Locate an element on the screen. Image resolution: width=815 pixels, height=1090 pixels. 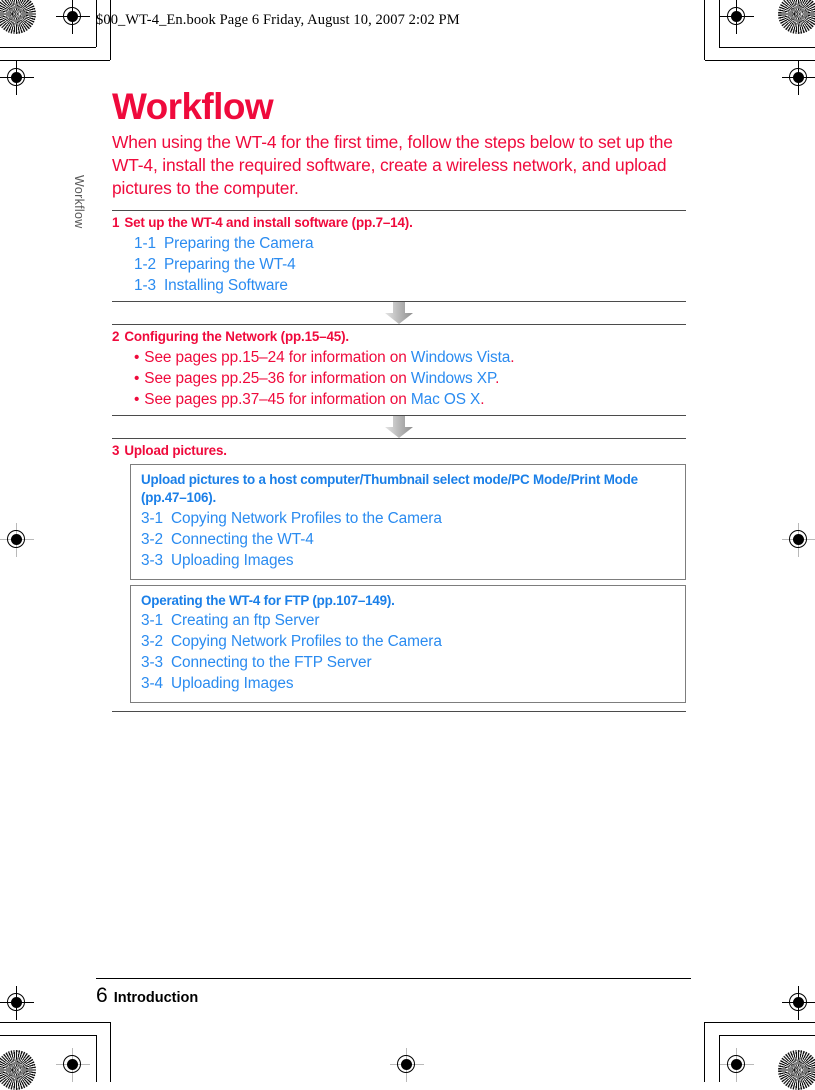
footer-divider is located at coordinates (393, 978).